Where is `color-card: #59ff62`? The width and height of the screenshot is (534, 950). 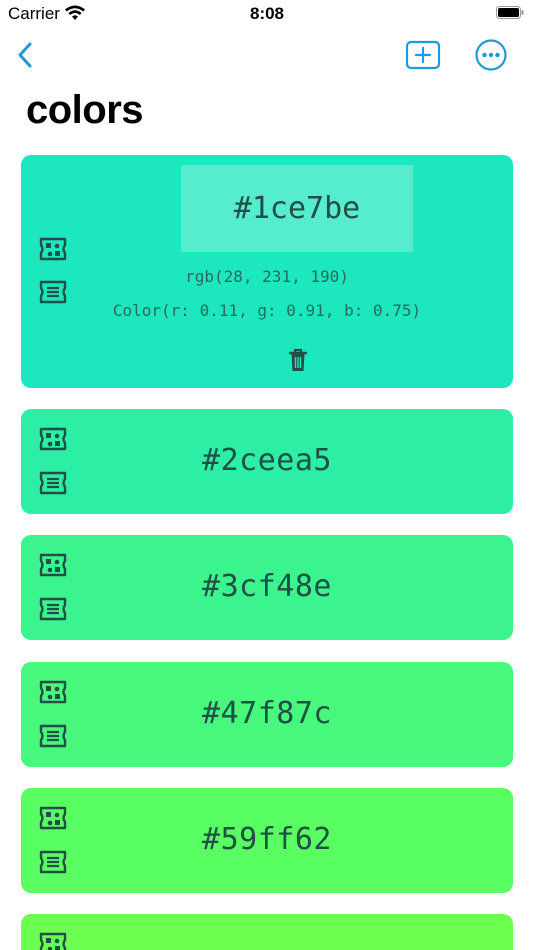
color-card: #59ff62 is located at coordinates (267, 840).